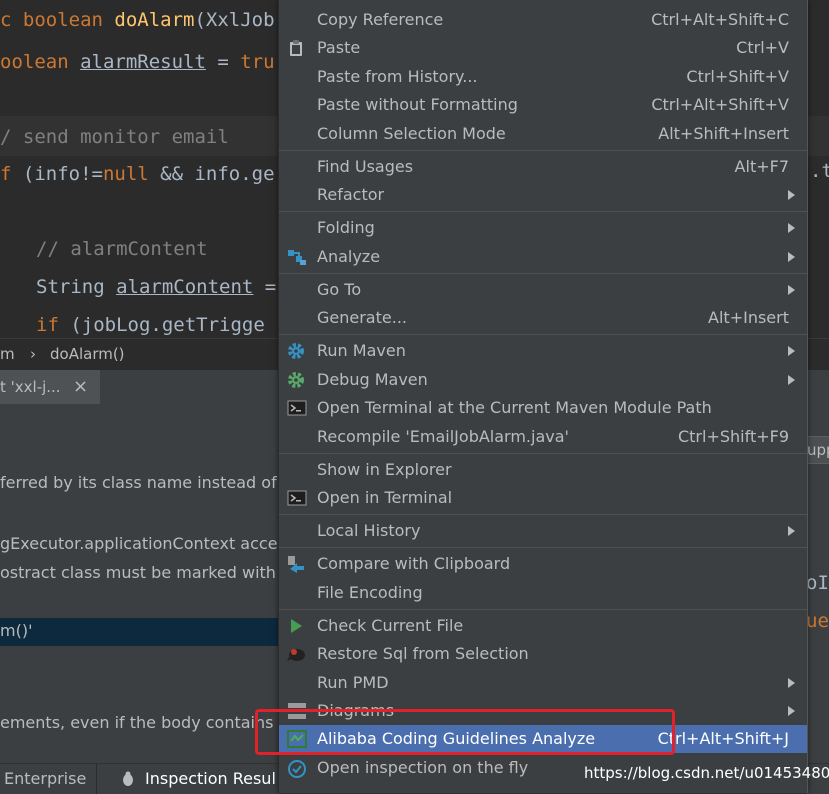 The width and height of the screenshot is (829, 794). What do you see at coordinates (817, 450) in the screenshot?
I see `right-panel-button: upp` at bounding box center [817, 450].